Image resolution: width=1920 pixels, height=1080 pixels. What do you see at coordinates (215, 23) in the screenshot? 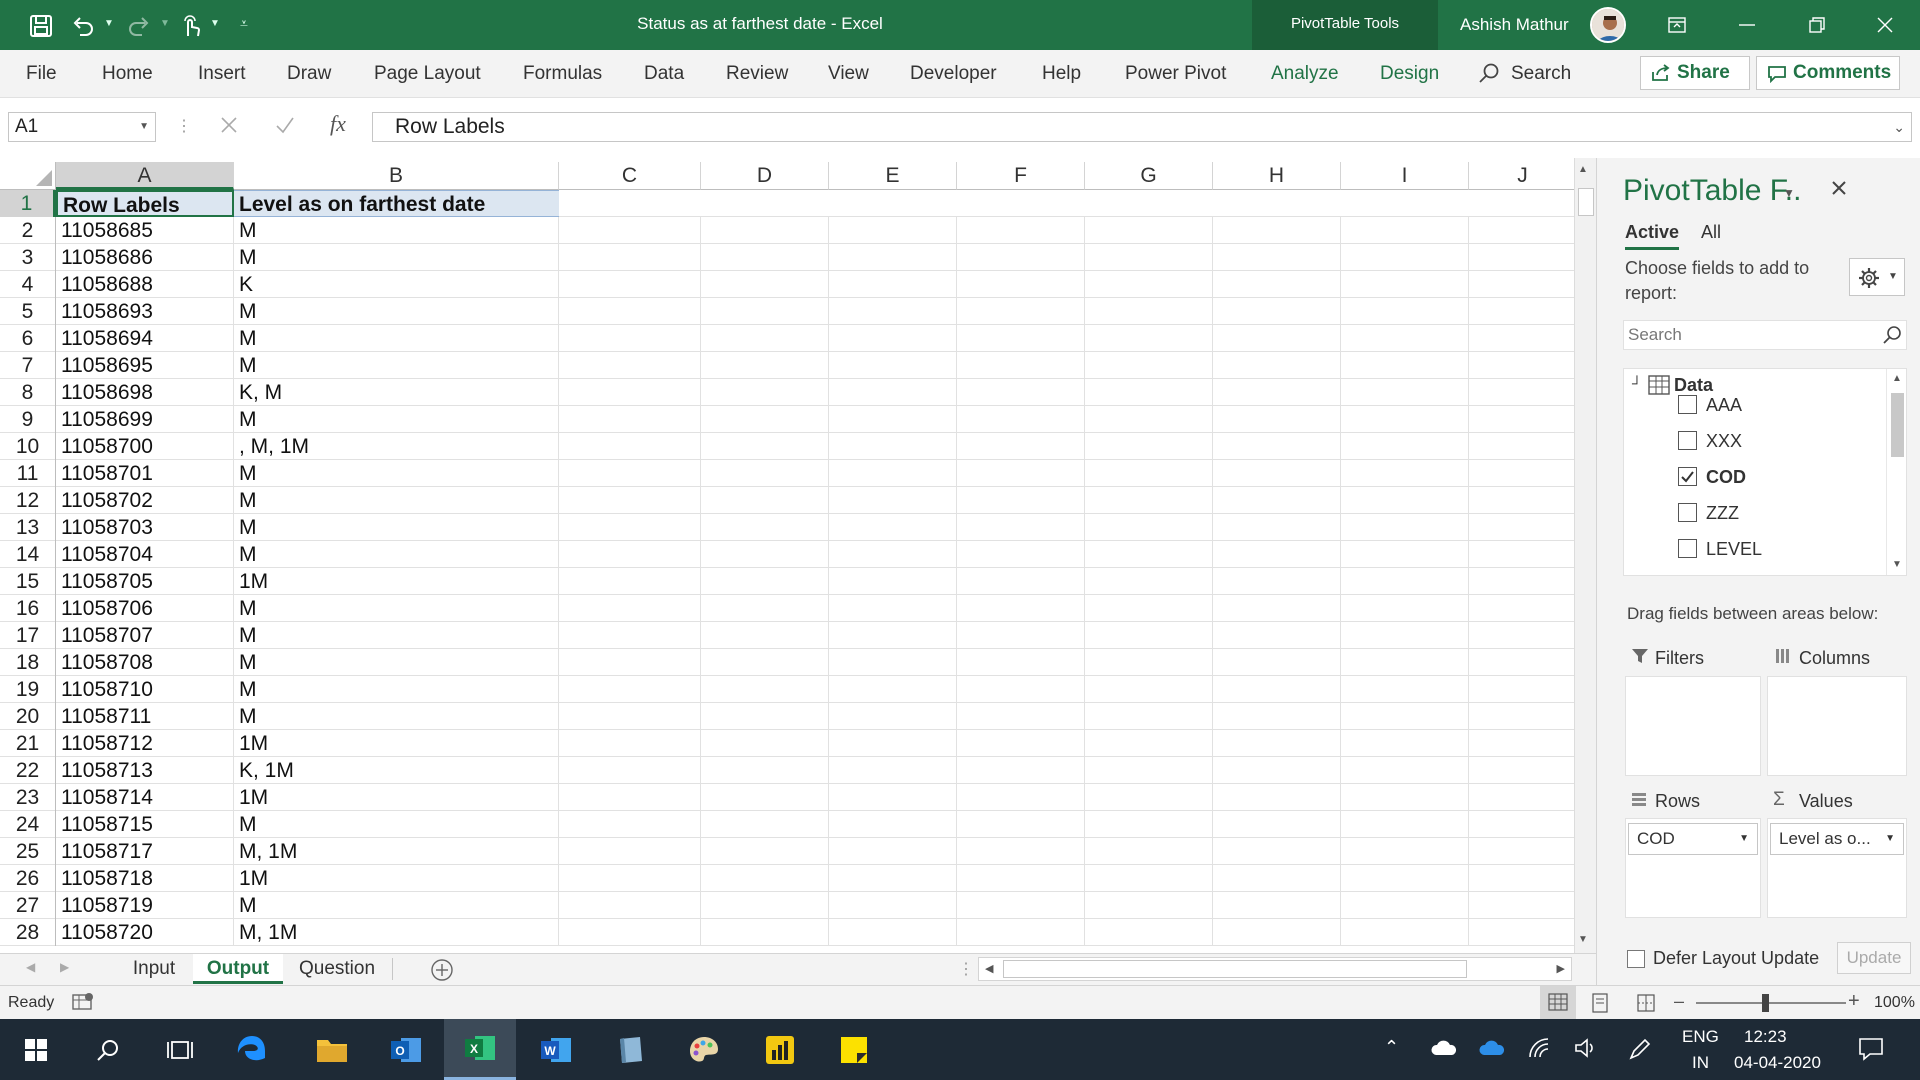
I see `touch-dropdown-icon: ▼` at bounding box center [215, 23].